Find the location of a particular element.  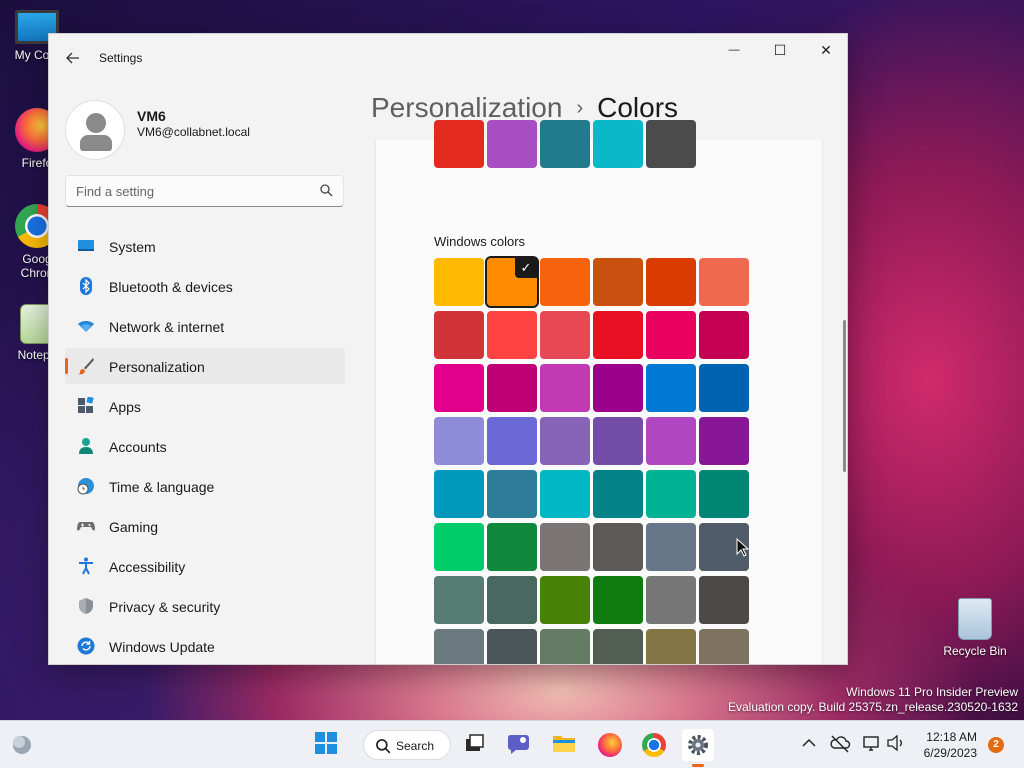

find-setting-input is located at coordinates (191, 191).